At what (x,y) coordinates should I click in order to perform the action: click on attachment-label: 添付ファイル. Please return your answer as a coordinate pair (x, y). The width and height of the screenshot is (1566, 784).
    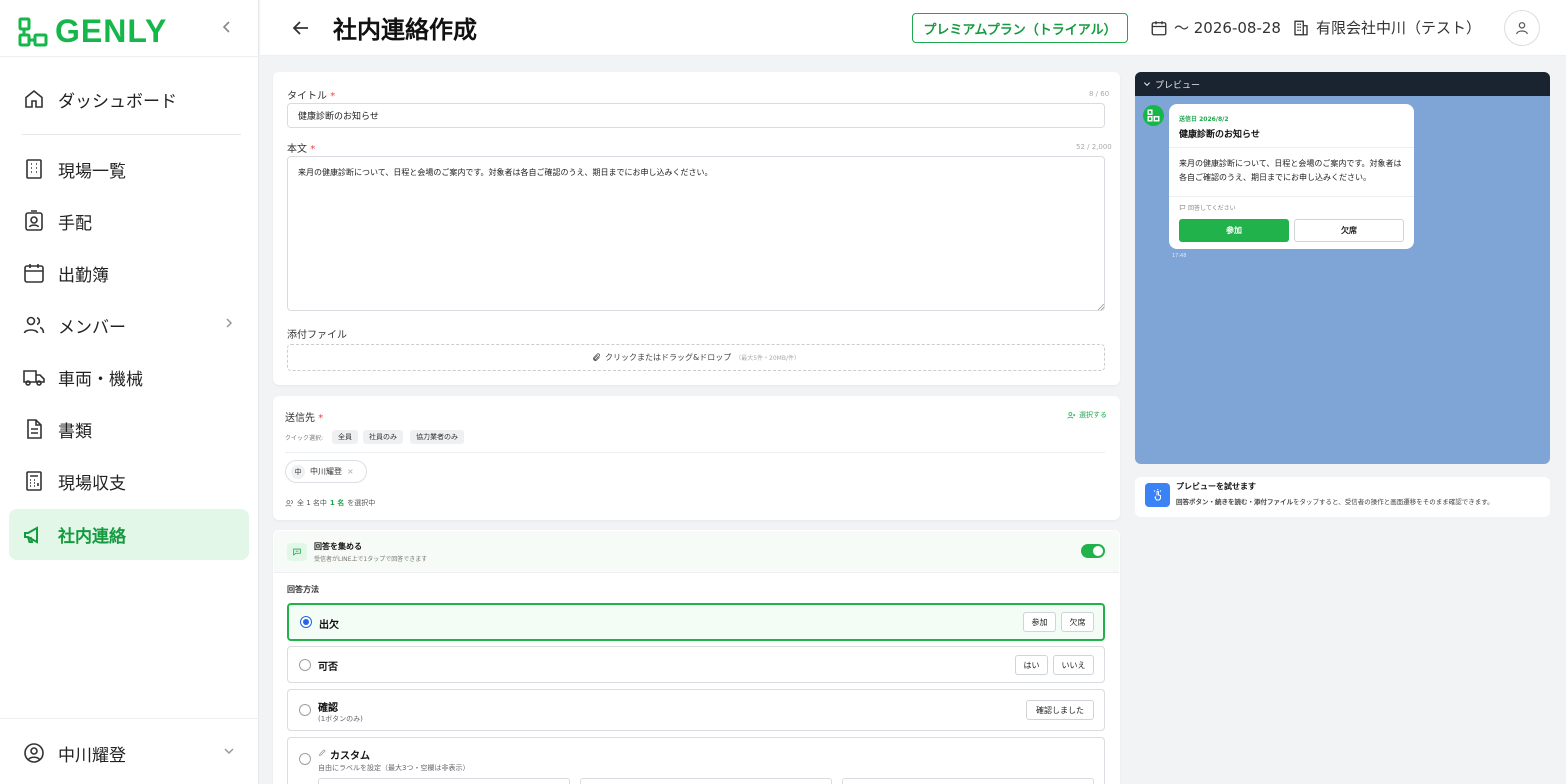
    Looking at the image, I should click on (317, 335).